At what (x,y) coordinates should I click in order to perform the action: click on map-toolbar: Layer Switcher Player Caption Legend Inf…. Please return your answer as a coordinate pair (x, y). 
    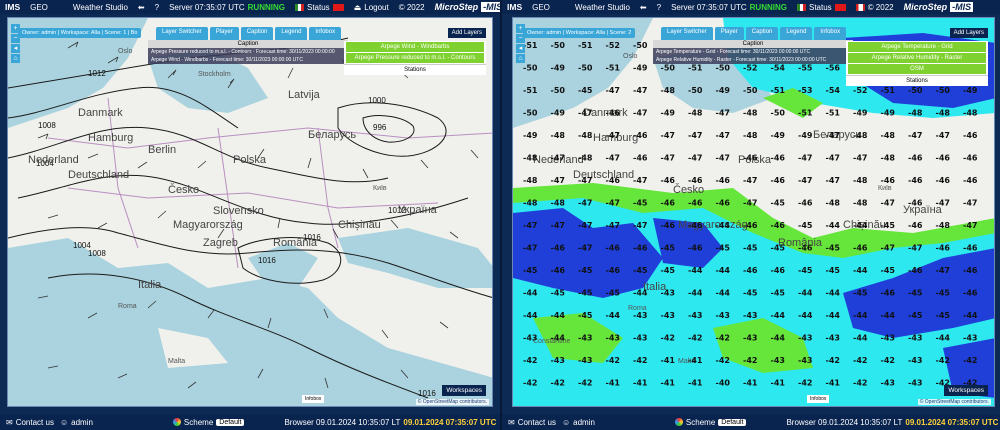
    Looking at the image, I should click on (249, 33).